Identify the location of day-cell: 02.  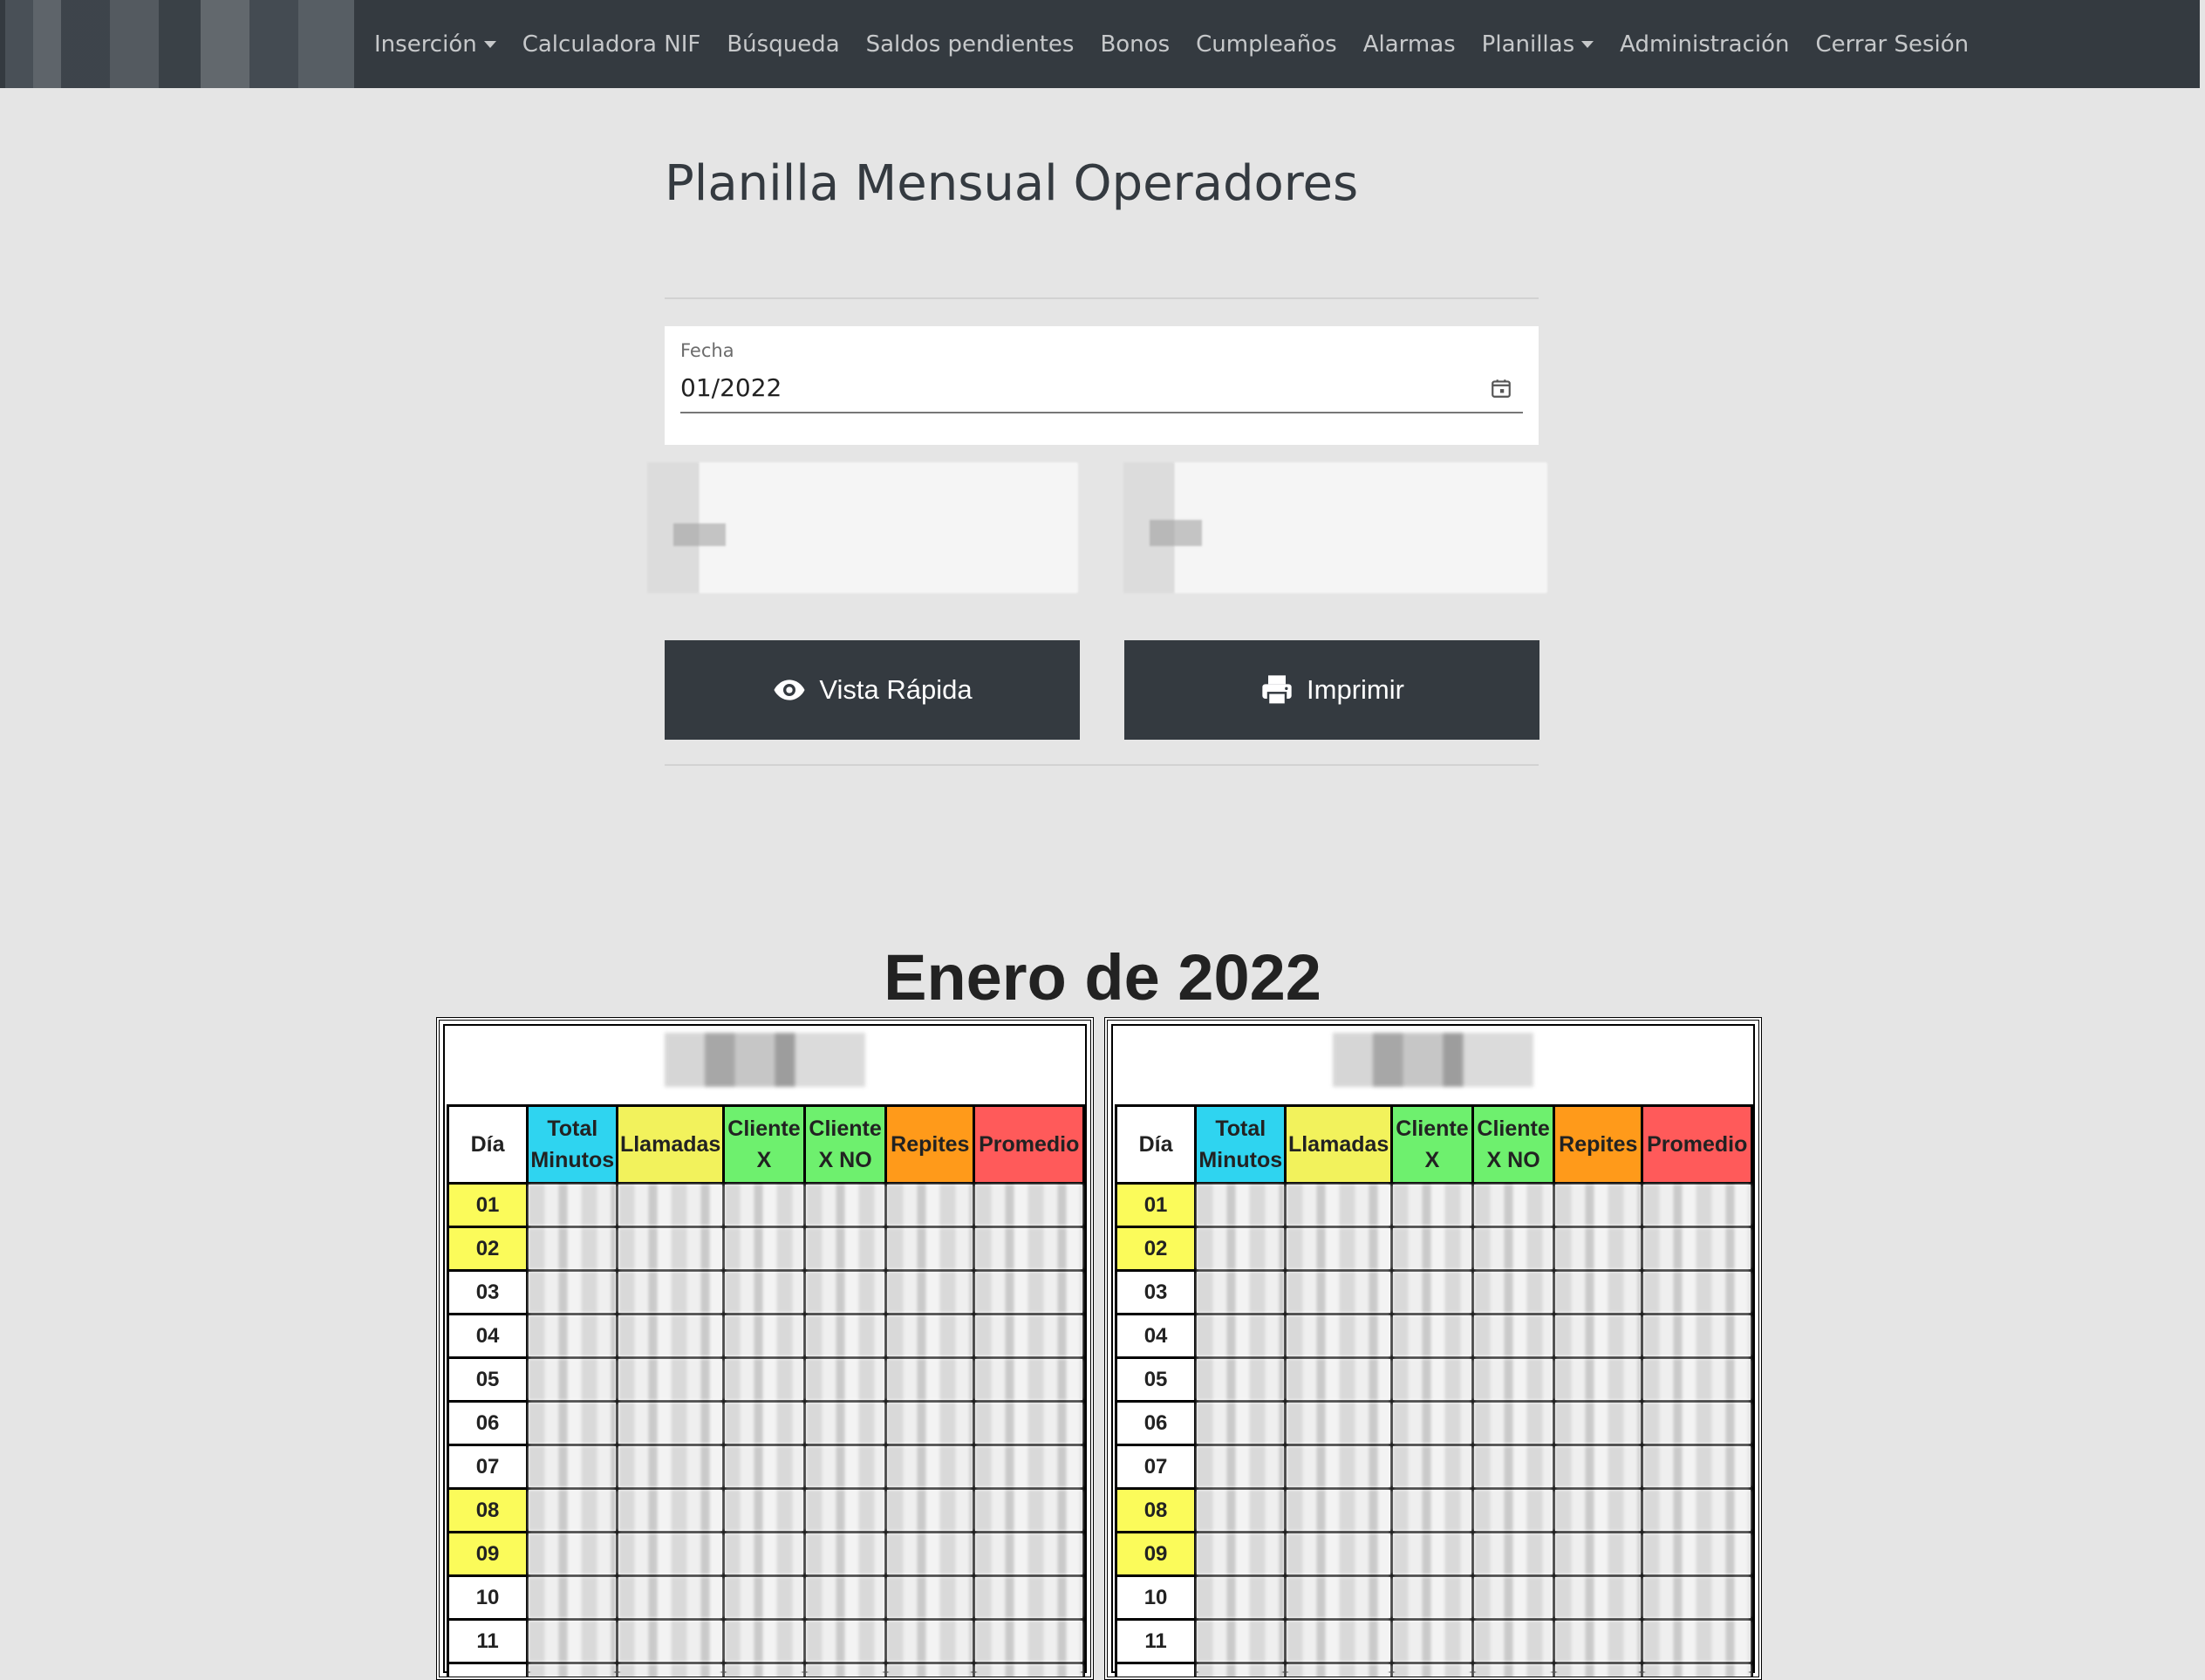
(1156, 1249).